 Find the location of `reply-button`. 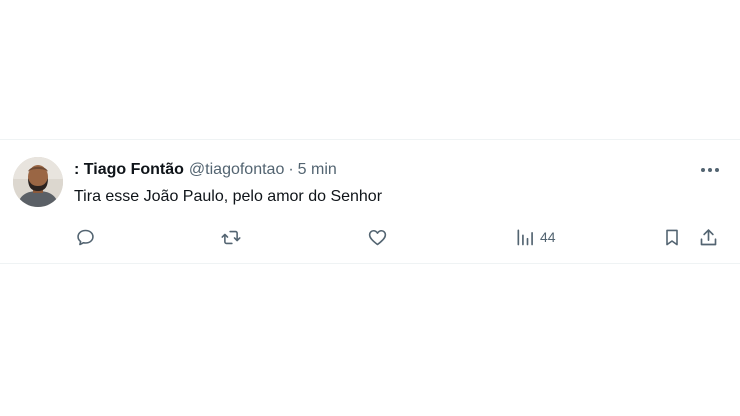

reply-button is located at coordinates (85, 237).